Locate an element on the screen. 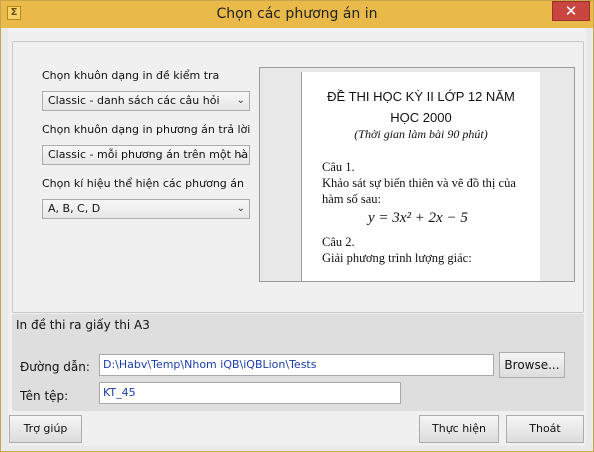  preview-q1-text1: Khảo sát sự biến thiên và vẽ đồ thị của is located at coordinates (419, 183).